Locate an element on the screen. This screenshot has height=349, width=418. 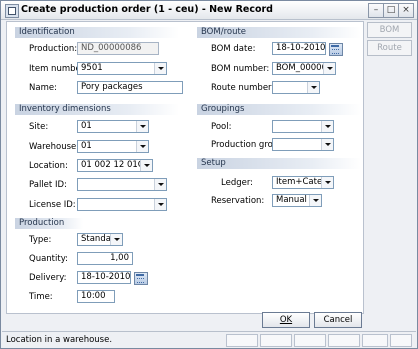
group-production: Production is located at coordinates (49, 223).